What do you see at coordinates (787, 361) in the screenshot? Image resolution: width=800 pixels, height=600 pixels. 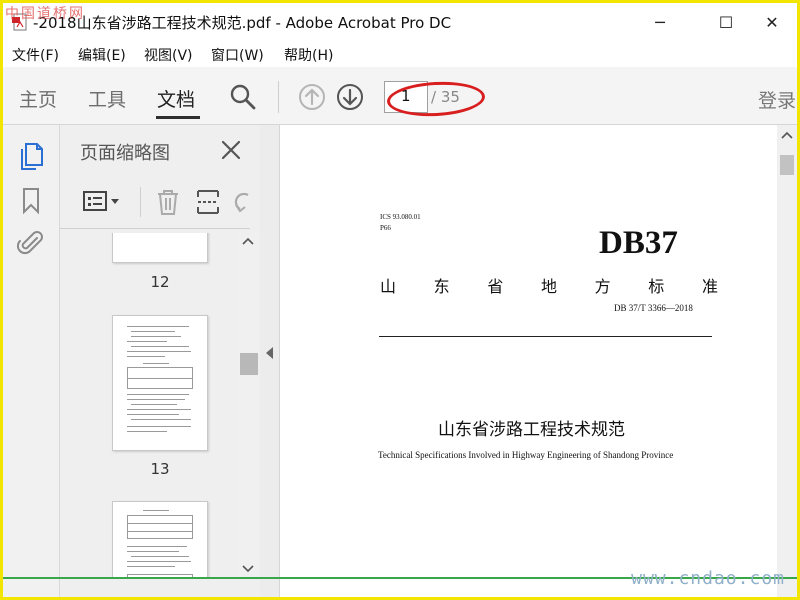 I see `document-scrollbar` at bounding box center [787, 361].